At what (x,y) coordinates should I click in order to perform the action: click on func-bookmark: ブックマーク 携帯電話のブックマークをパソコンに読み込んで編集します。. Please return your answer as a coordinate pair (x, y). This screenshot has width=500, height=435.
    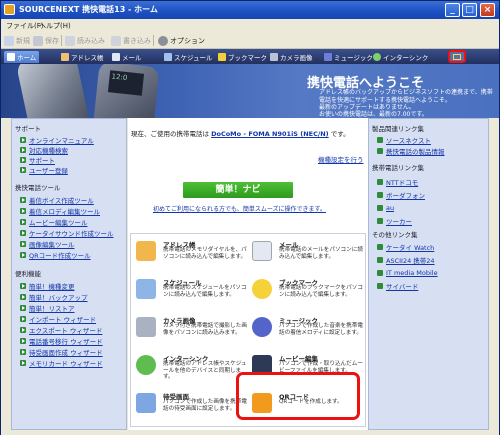
    Looking at the image, I should click on (307, 294).